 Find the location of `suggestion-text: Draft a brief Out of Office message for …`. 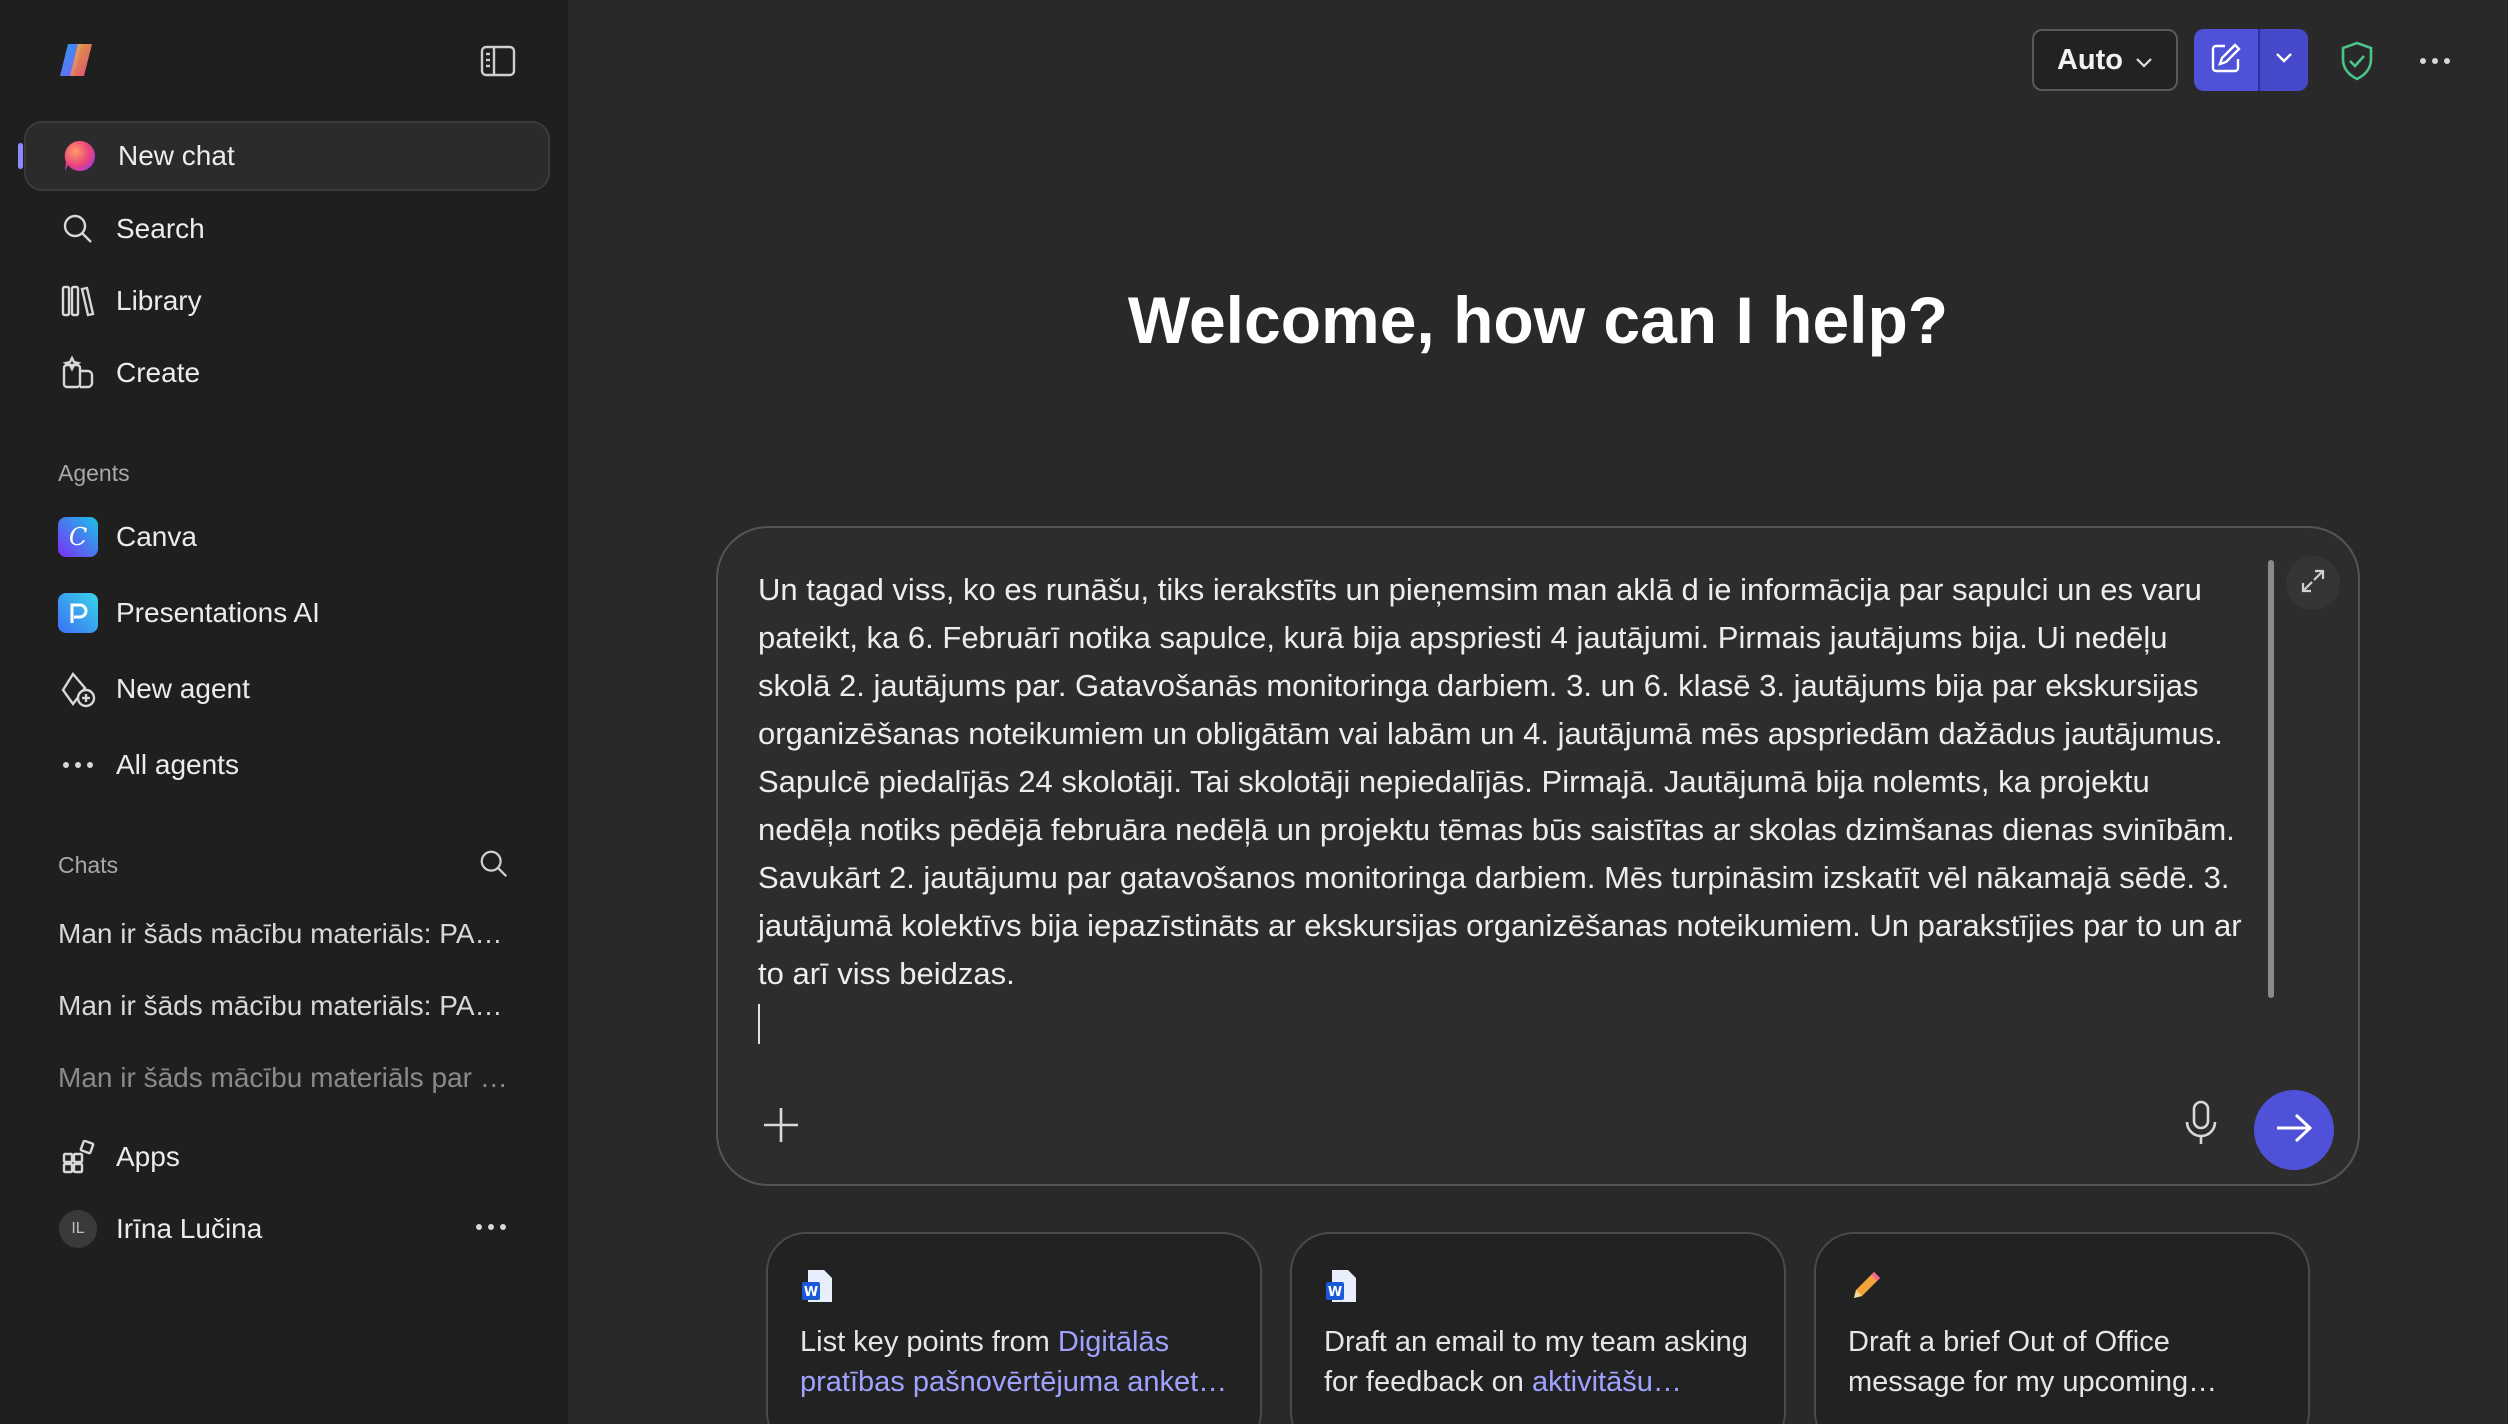

suggestion-text: Draft a brief Out of Office message for … is located at coordinates (2063, 1362).